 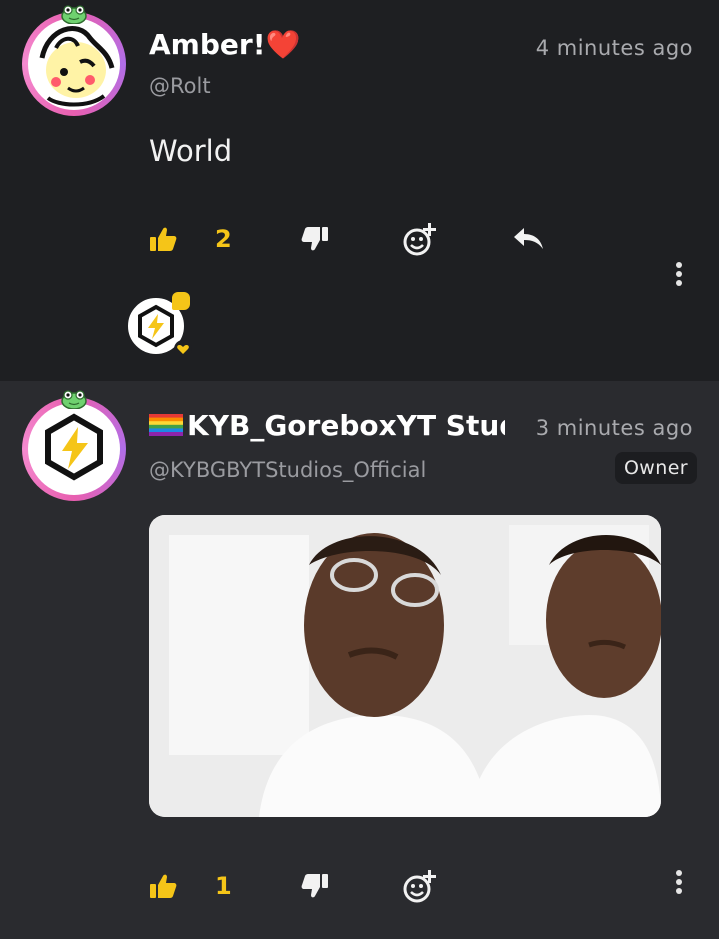 What do you see at coordinates (283, 44) in the screenshot?
I see `heart-emoji: ❤️` at bounding box center [283, 44].